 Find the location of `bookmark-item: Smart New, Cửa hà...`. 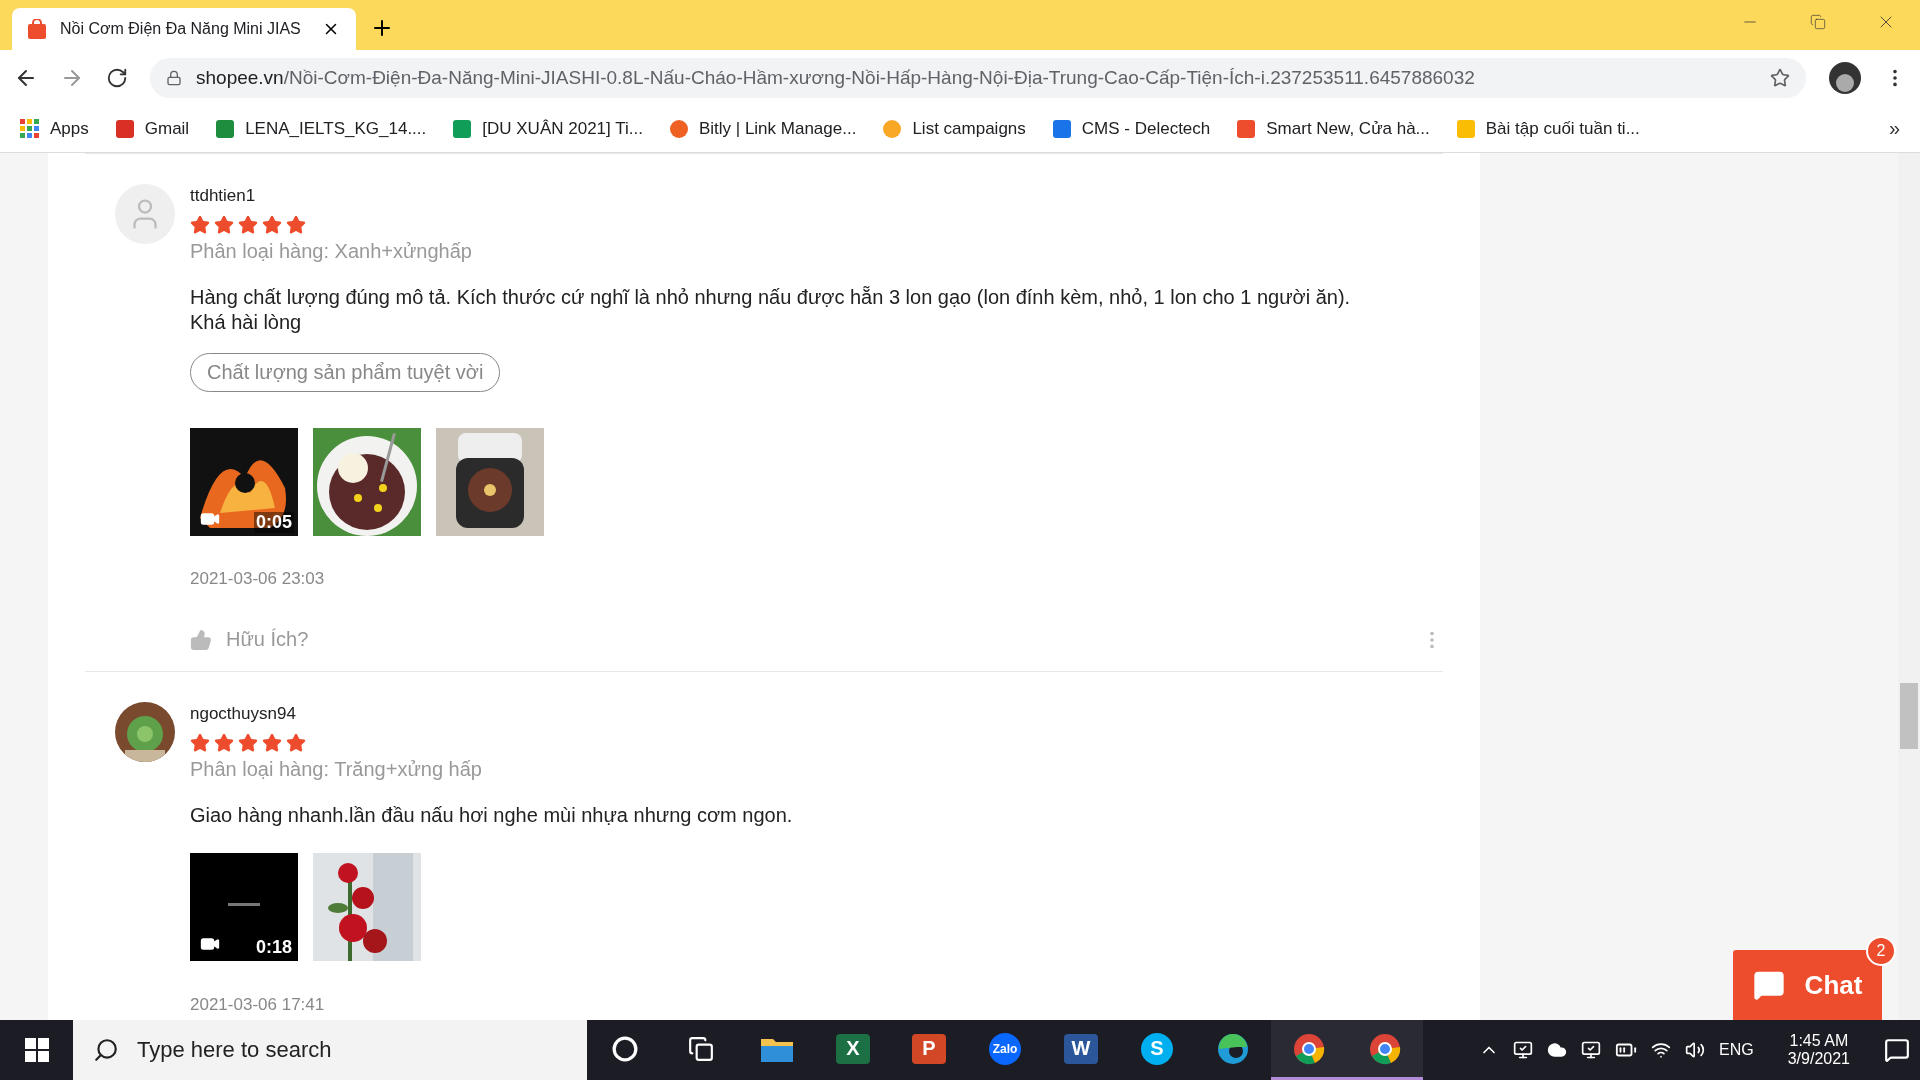

bookmark-item: Smart New, Cửa hà... is located at coordinates (1333, 128).